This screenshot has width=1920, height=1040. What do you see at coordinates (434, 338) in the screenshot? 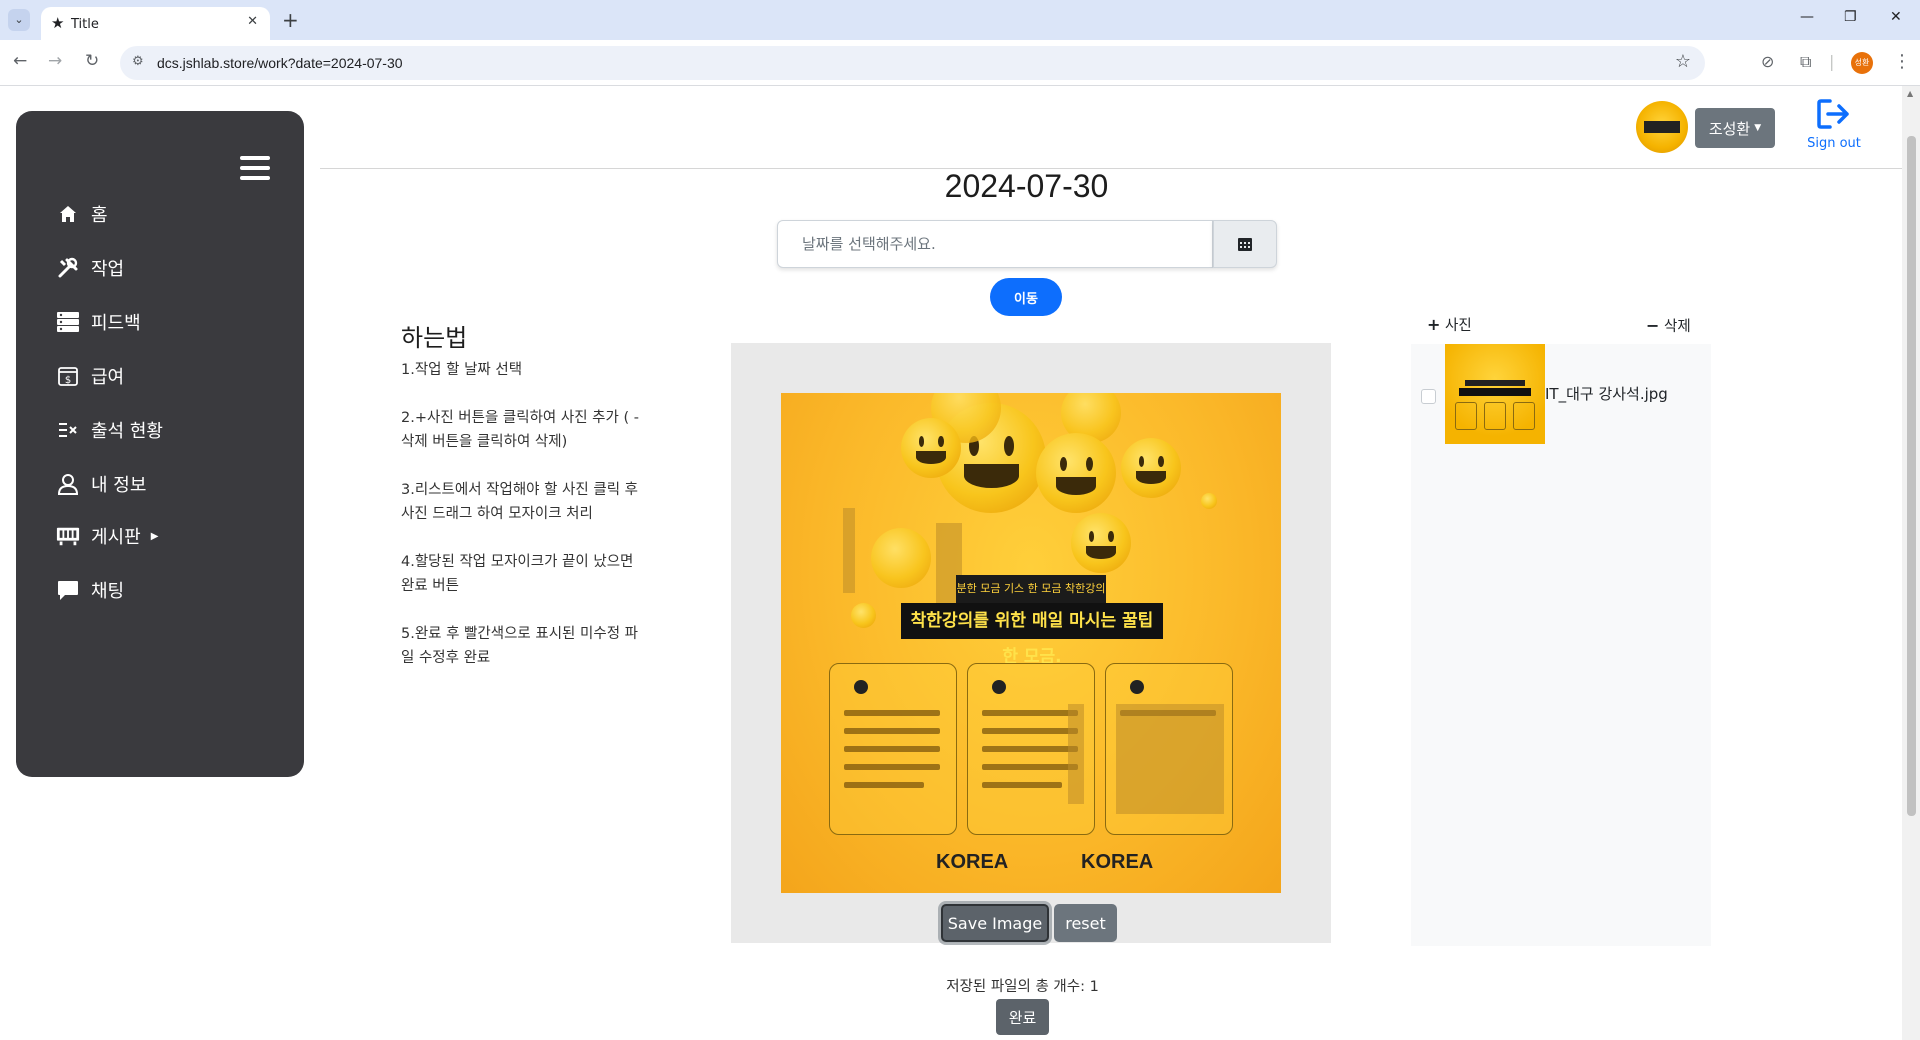
I see `howto-title: 하는법` at bounding box center [434, 338].